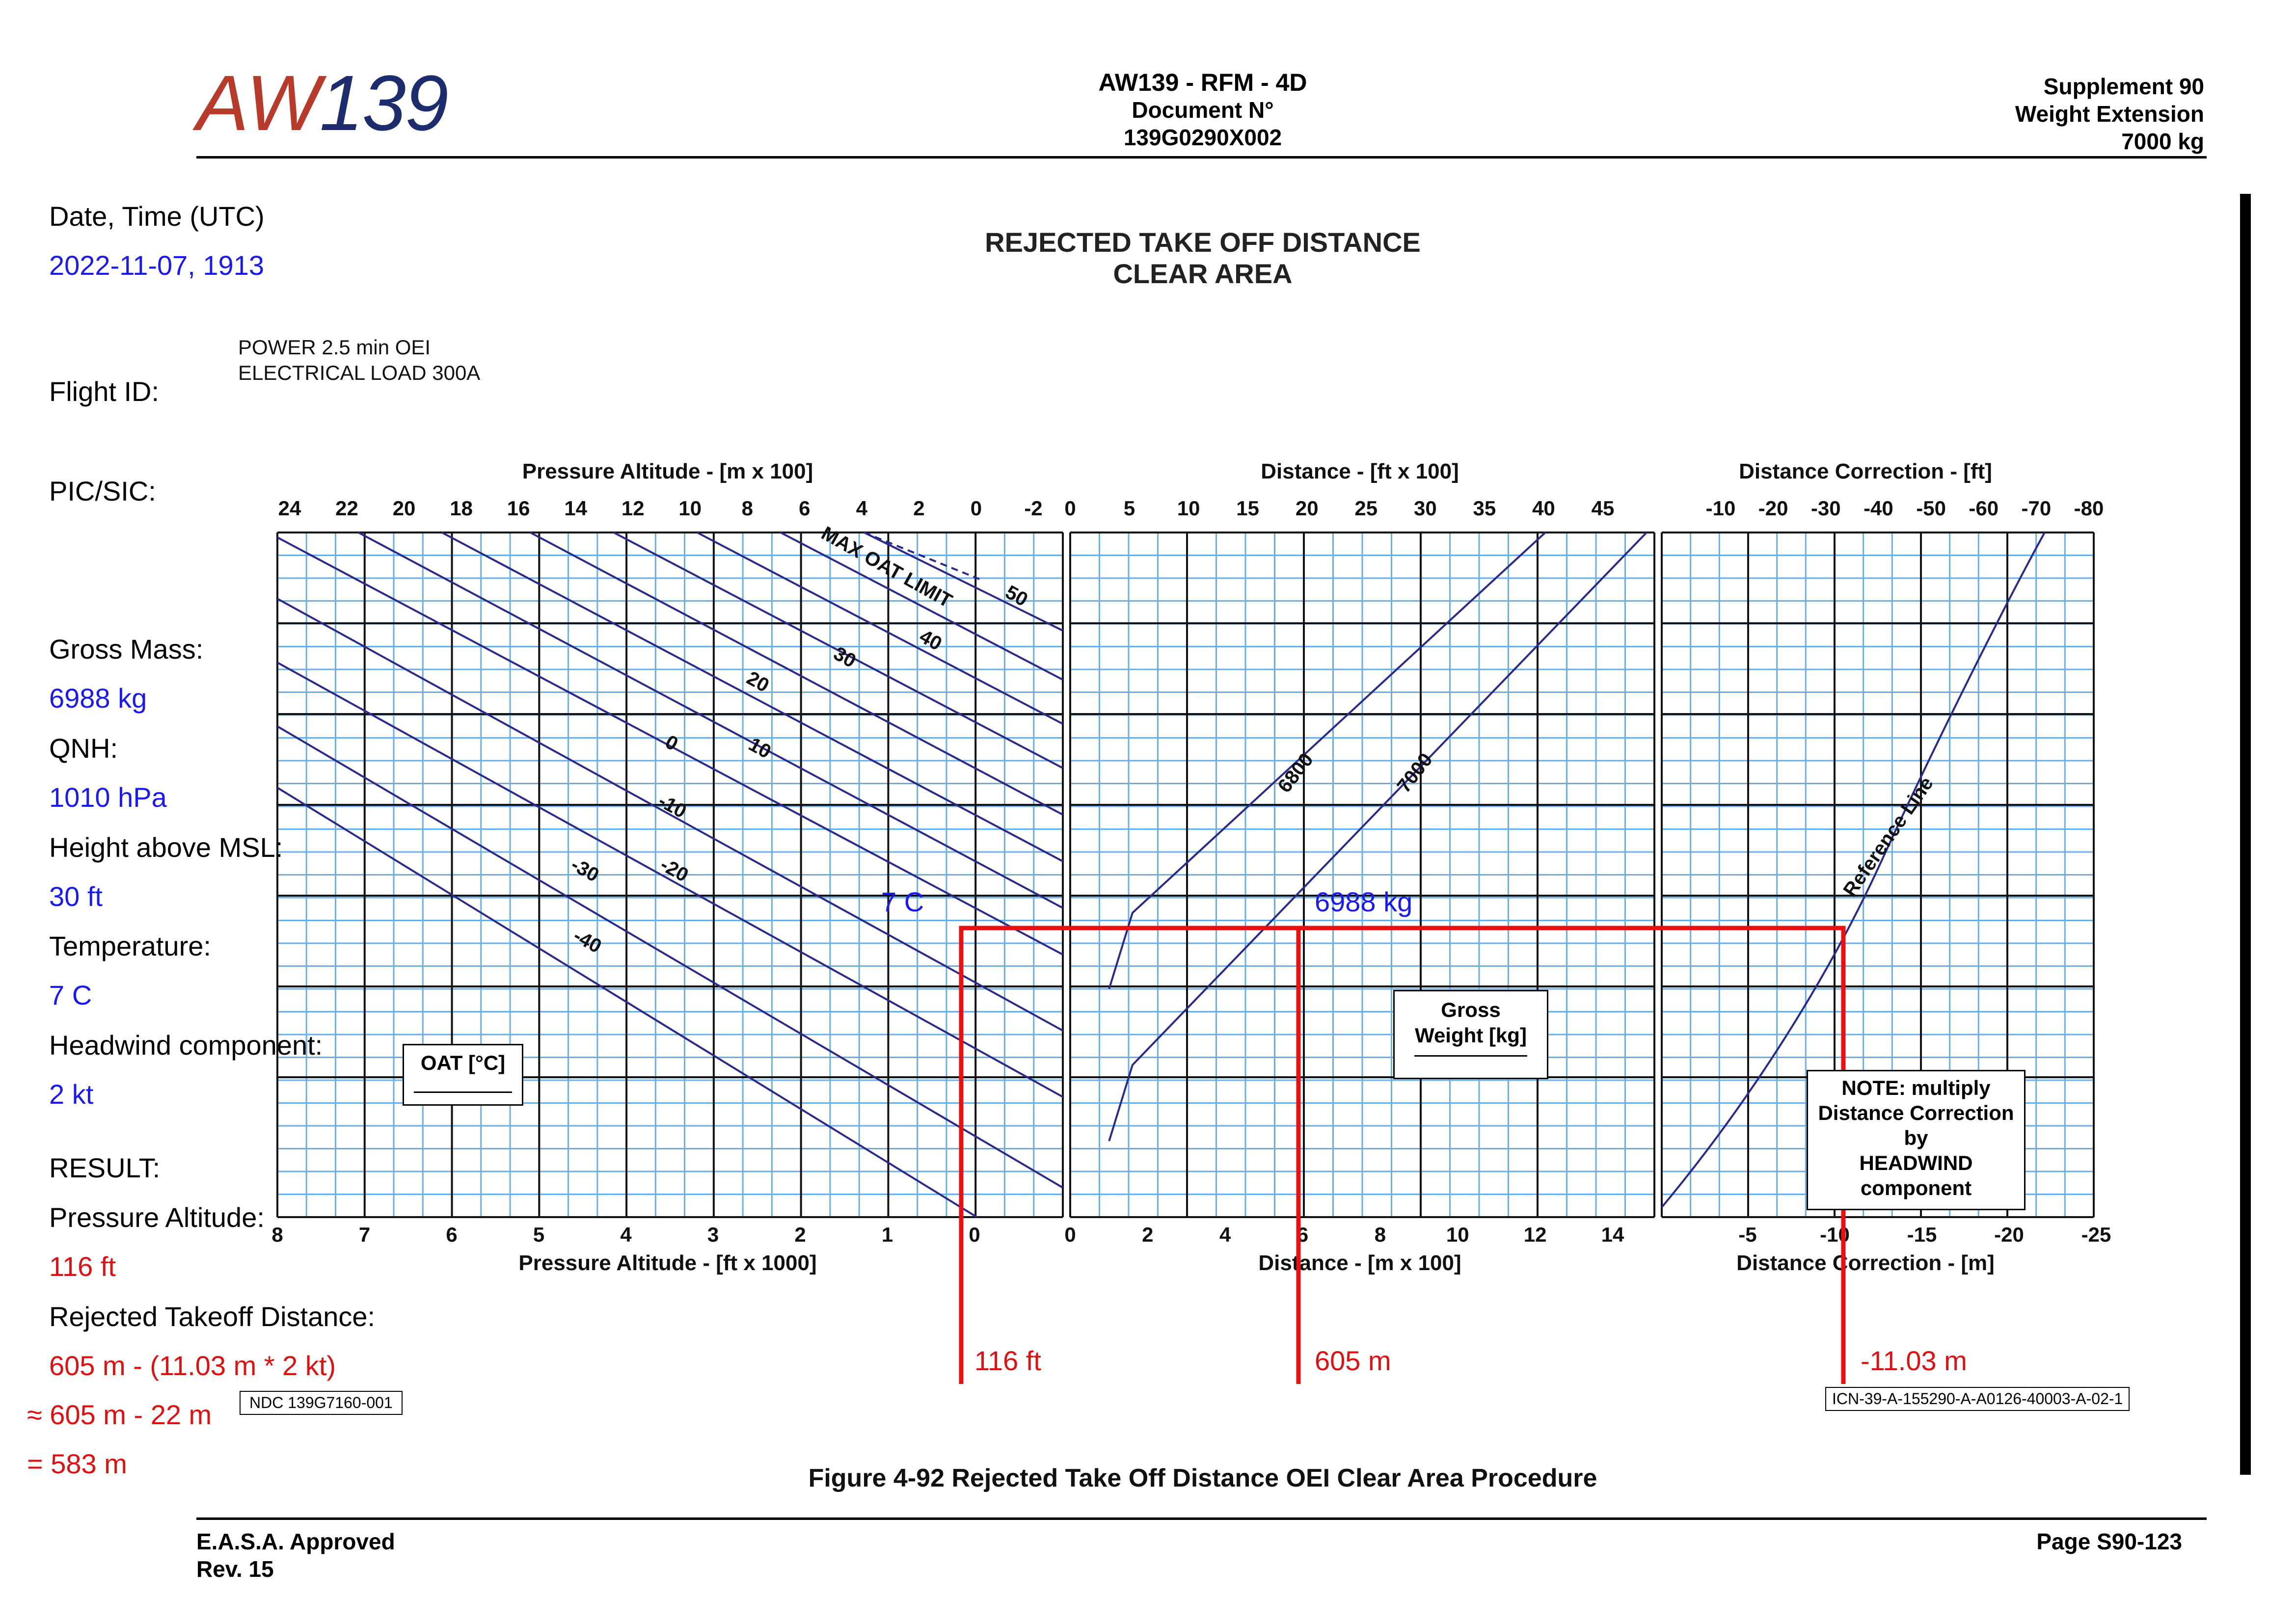 The image size is (2296, 1622). I want to click on gross-weight-legend-box: Gross Weight [kg], so click(1470, 1034).